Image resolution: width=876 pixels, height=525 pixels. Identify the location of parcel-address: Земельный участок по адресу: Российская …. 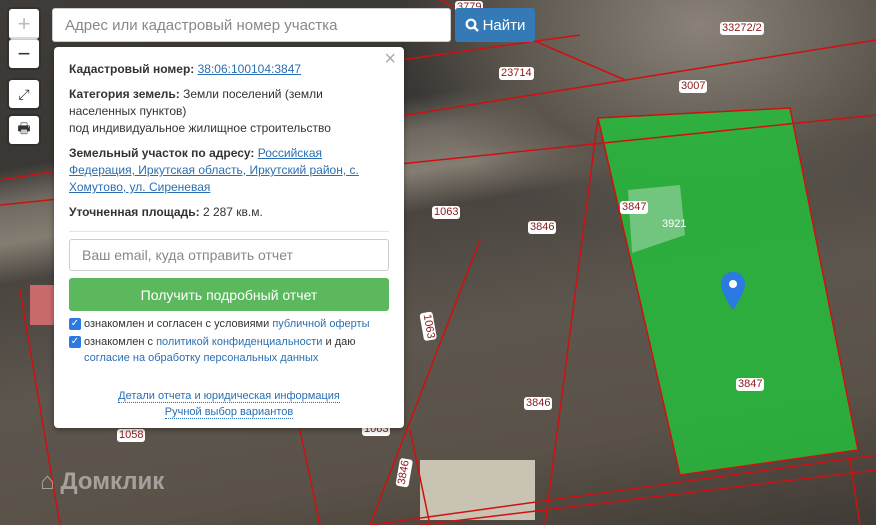
(229, 170).